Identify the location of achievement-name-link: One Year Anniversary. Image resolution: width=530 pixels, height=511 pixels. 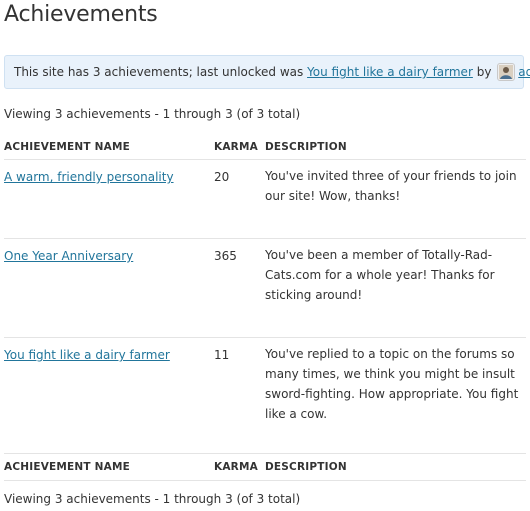
(68, 256).